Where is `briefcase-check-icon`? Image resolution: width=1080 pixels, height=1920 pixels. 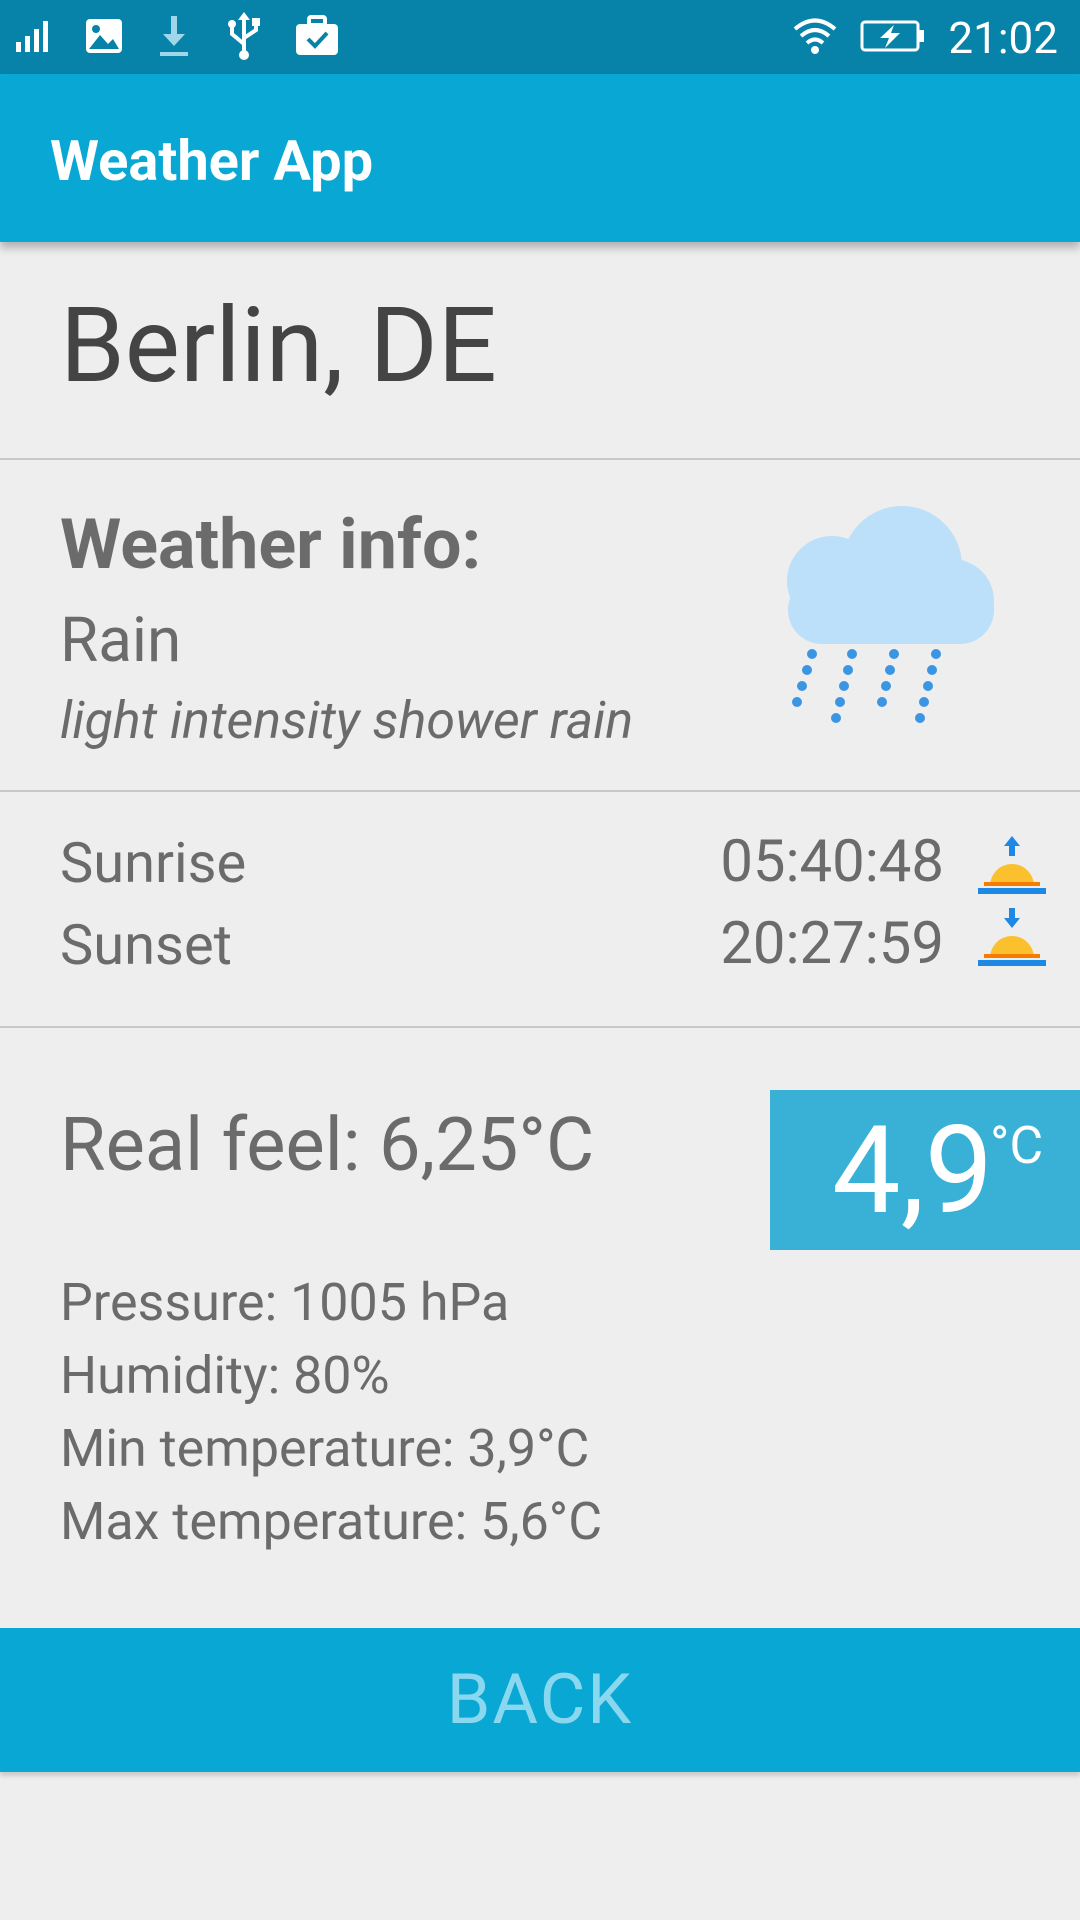
briefcase-check-icon is located at coordinates (317, 38).